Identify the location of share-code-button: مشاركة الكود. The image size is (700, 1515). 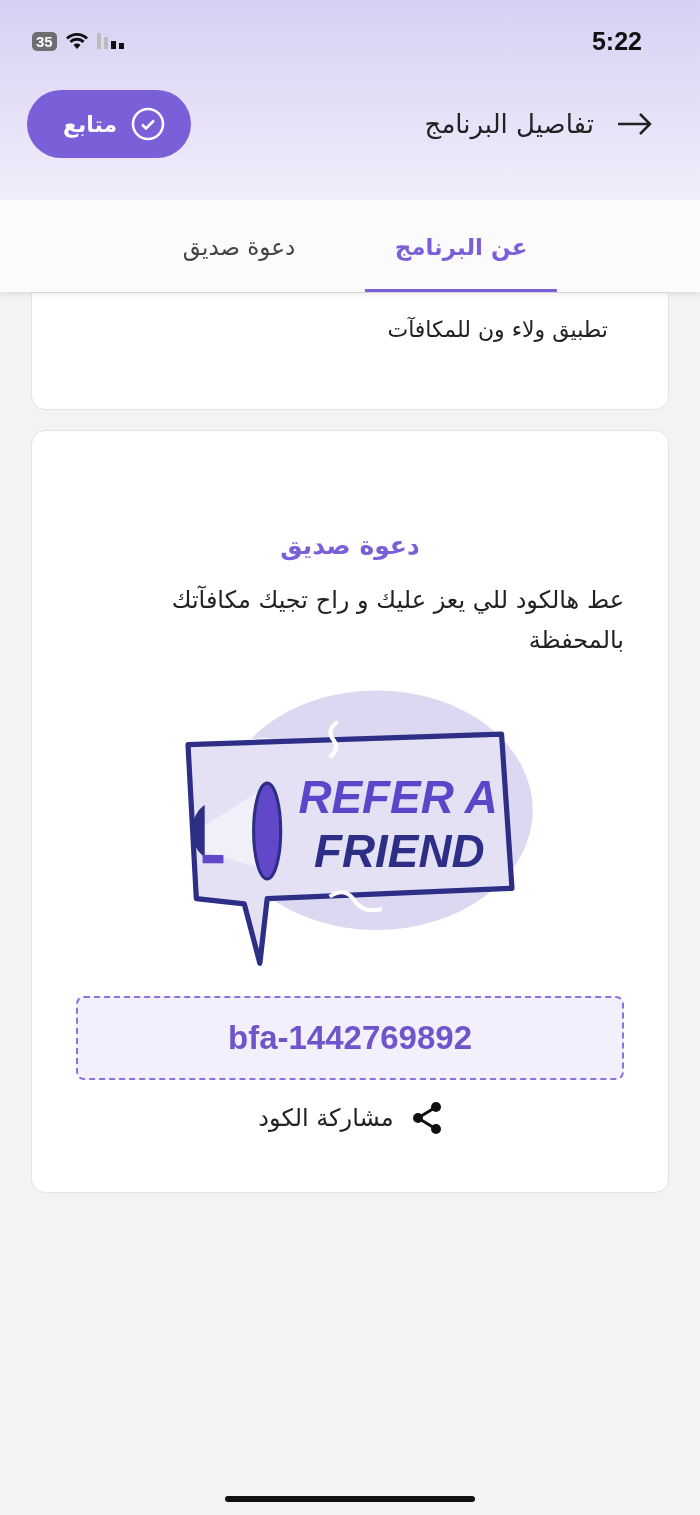
(350, 1118).